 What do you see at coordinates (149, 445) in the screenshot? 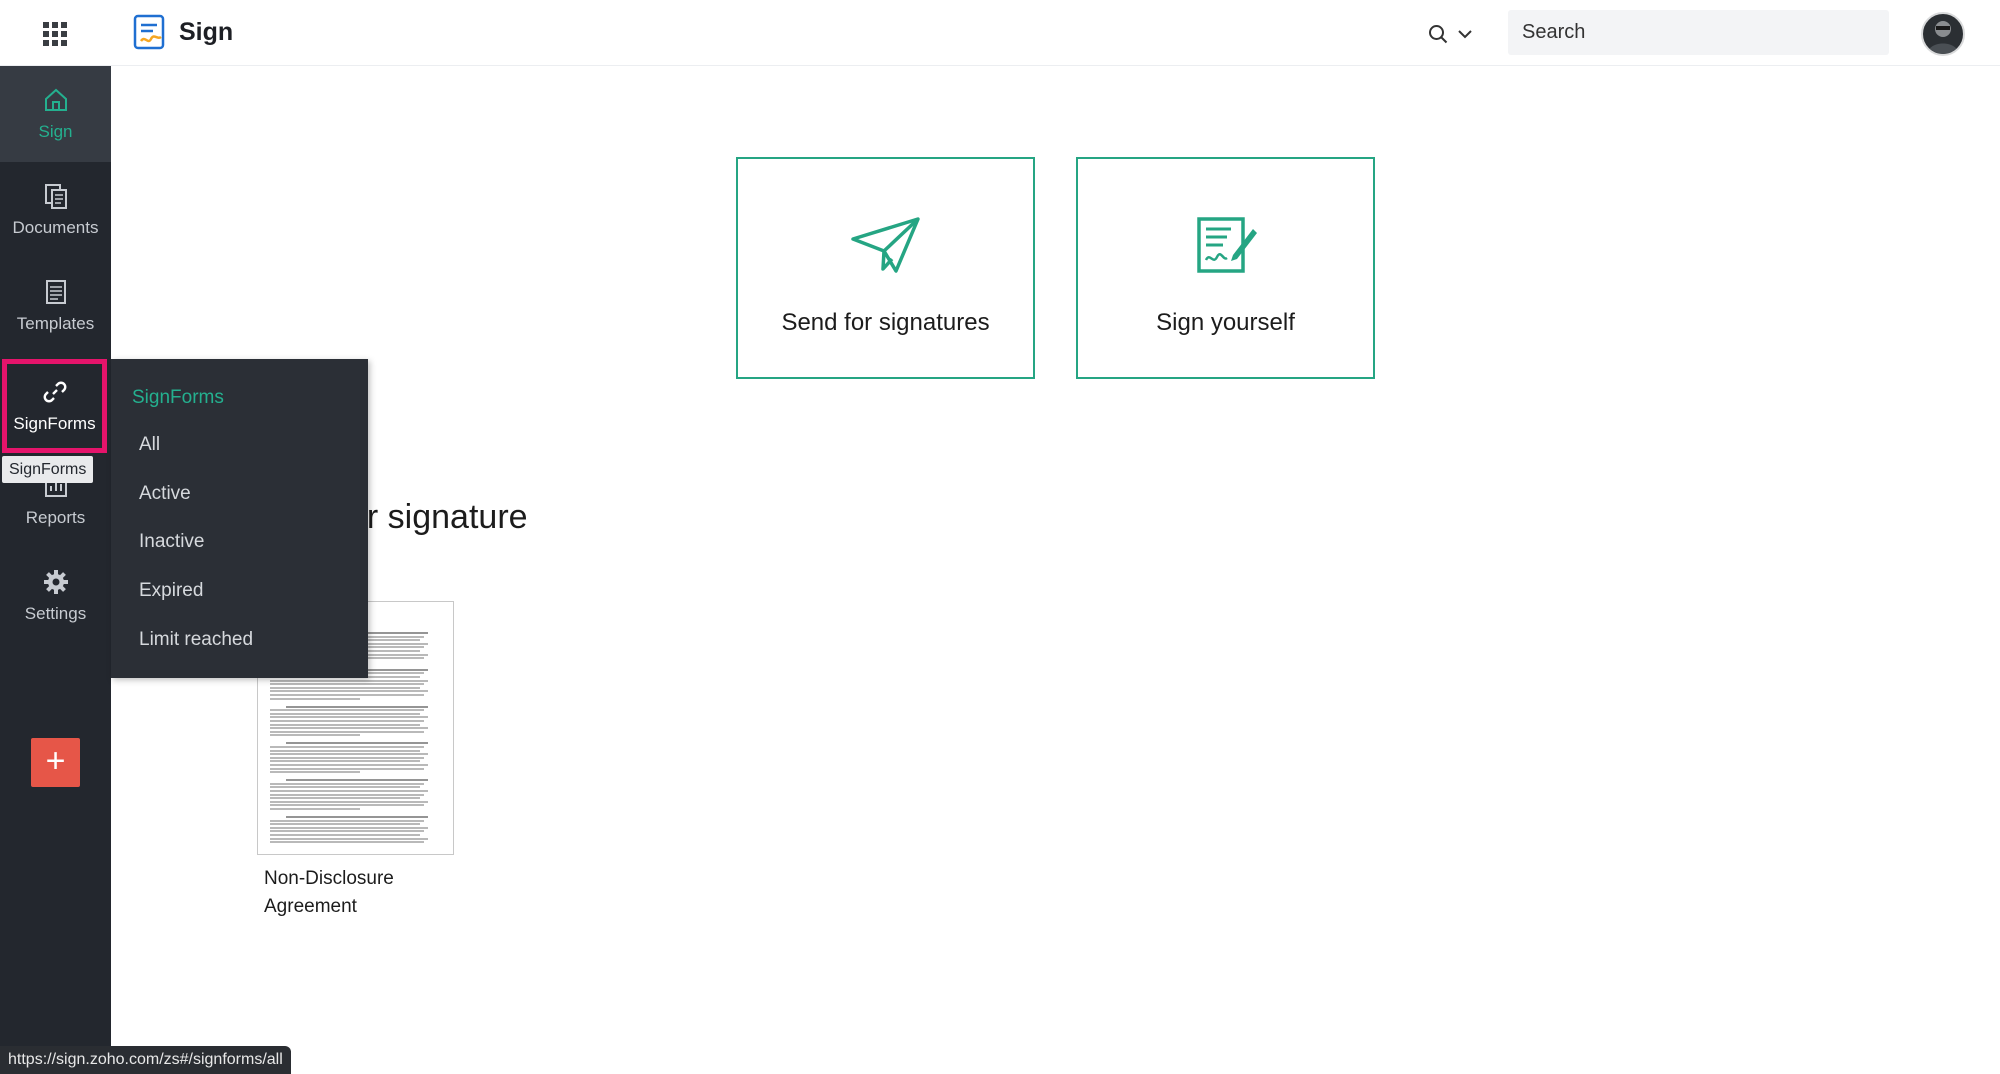
I see `flyout-item-all: All` at bounding box center [149, 445].